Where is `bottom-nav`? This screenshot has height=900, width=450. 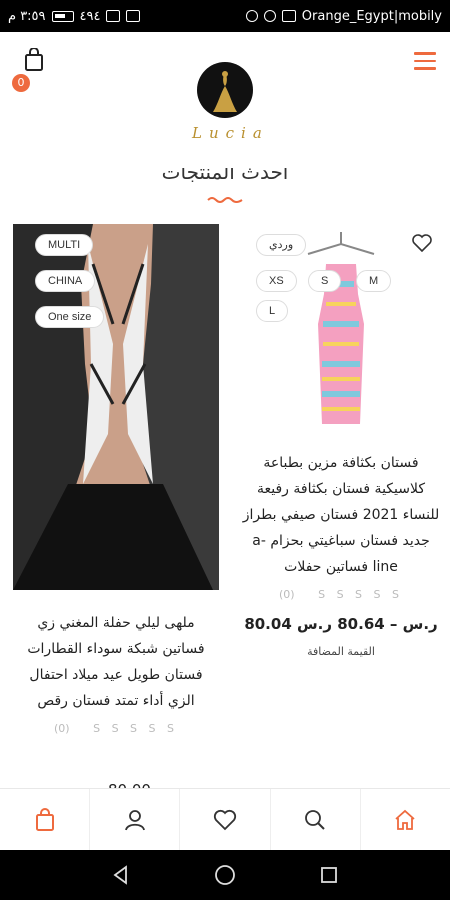 bottom-nav is located at coordinates (225, 819).